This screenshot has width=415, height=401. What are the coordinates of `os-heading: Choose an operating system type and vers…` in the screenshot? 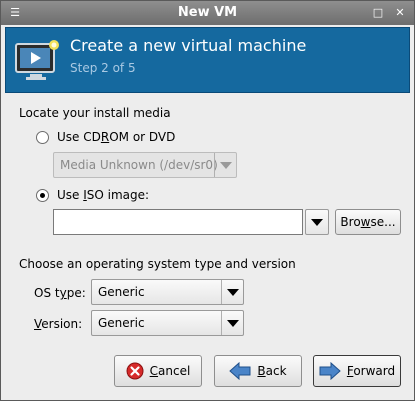 It's located at (157, 264).